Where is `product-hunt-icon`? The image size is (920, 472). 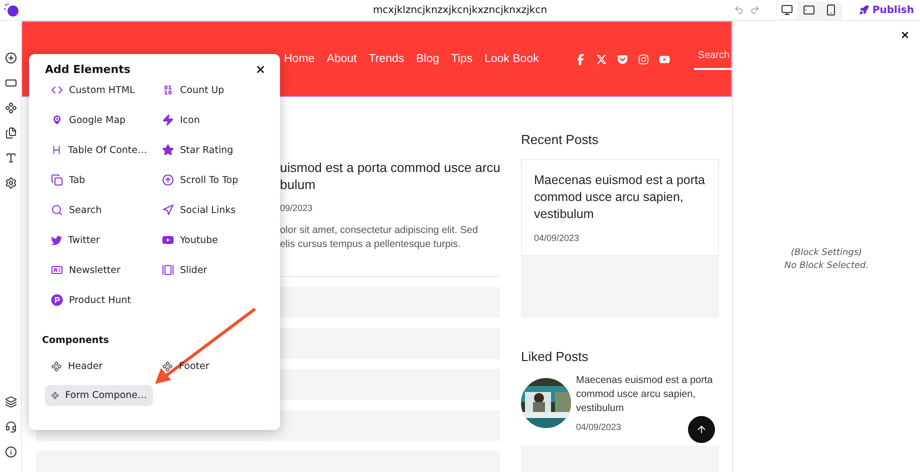
product-hunt-icon is located at coordinates (57, 300).